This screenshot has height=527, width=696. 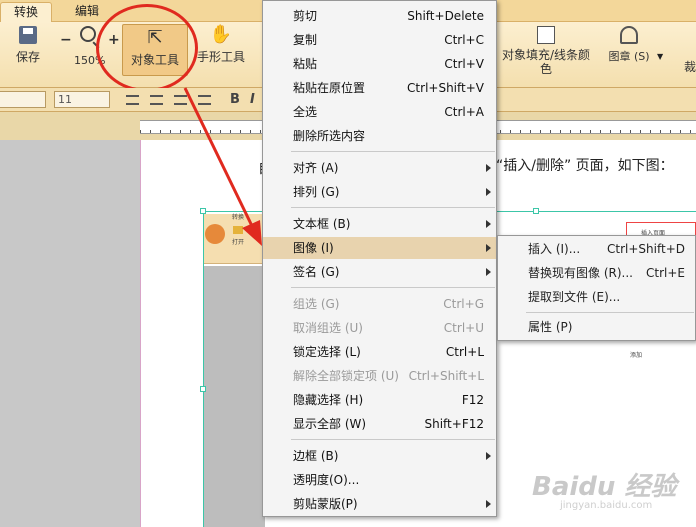 What do you see at coordinates (327, 352) in the screenshot?
I see `menu-label: 锁定选择 (L)` at bounding box center [327, 352].